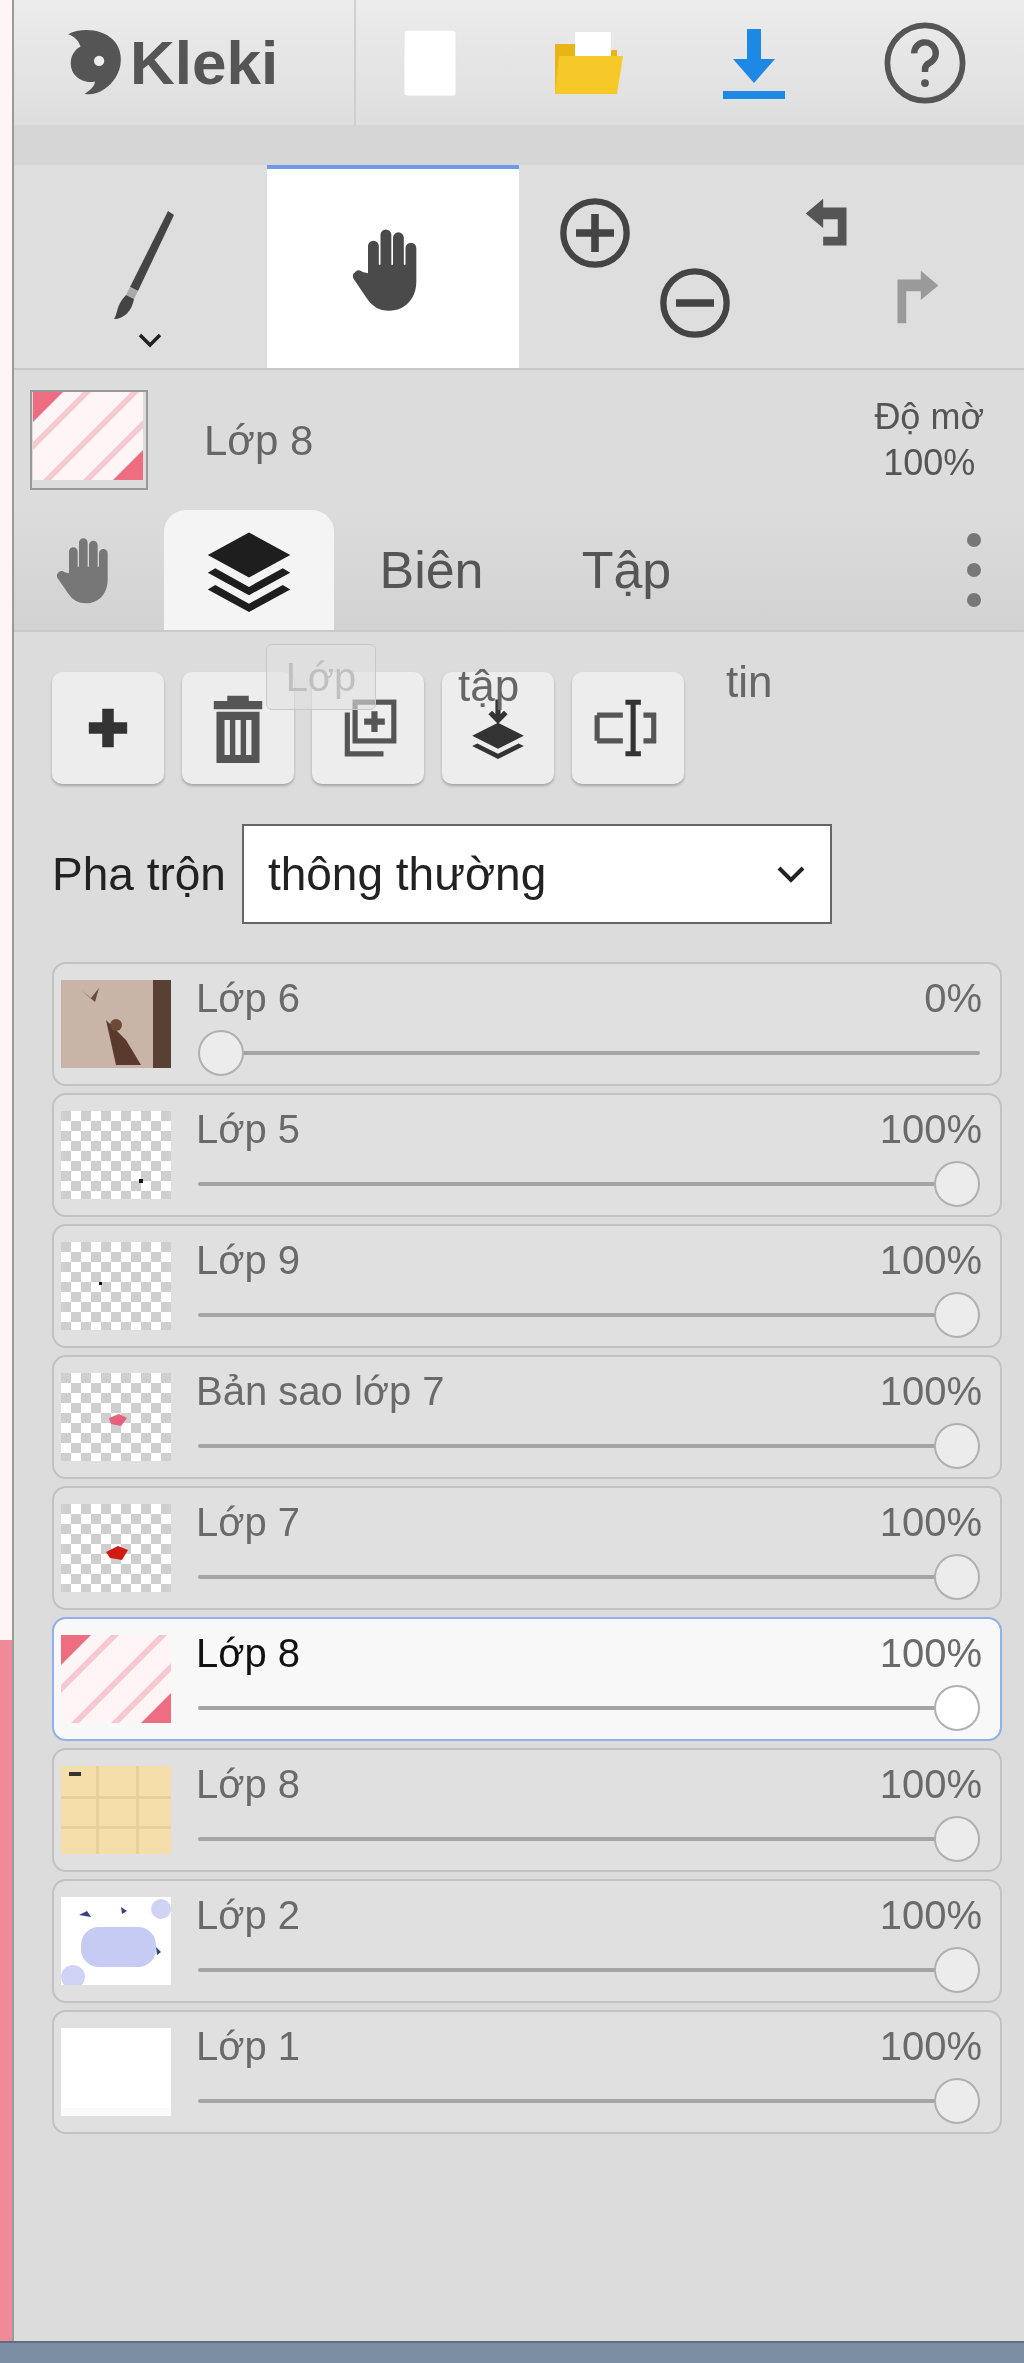  I want to click on trash-icon, so click(238, 728).